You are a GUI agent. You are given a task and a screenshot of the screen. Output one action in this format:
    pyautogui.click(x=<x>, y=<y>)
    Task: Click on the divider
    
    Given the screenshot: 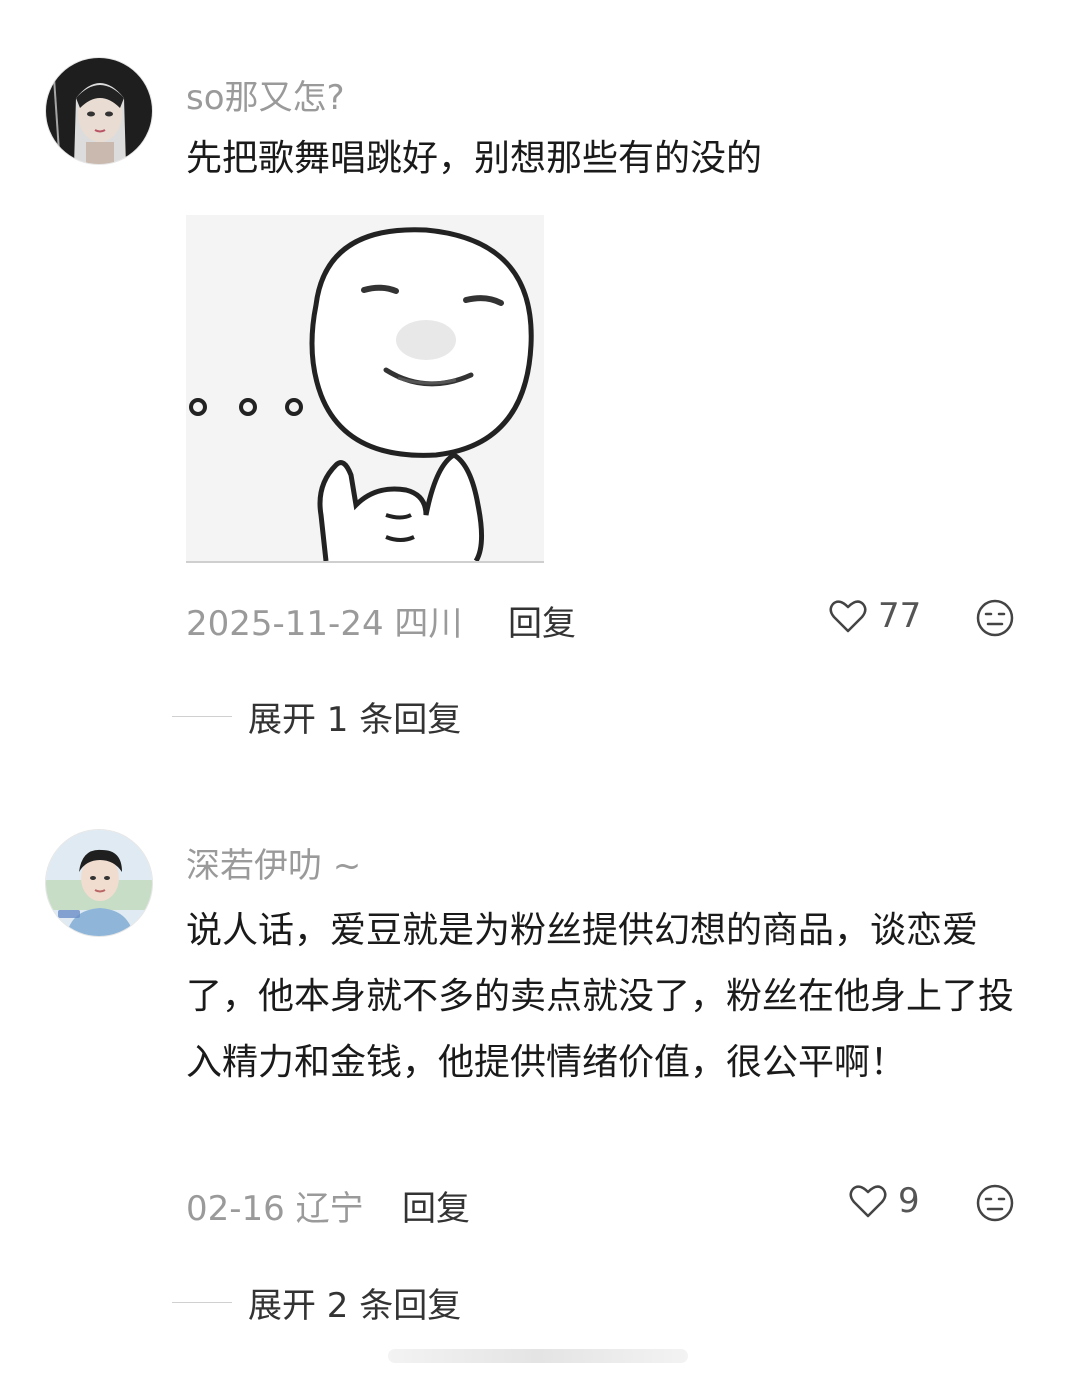 What is the action you would take?
    pyautogui.click(x=202, y=1302)
    